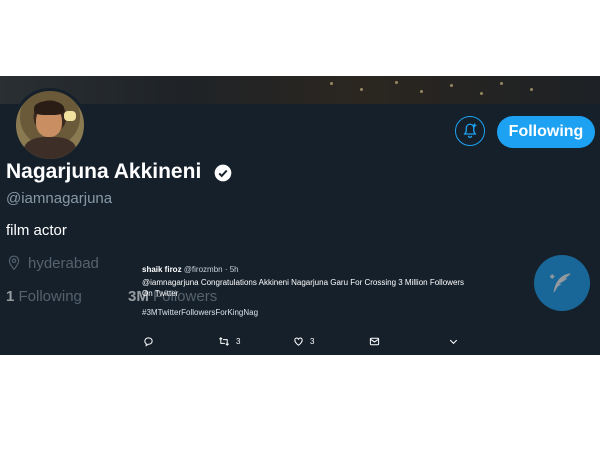 Image resolution: width=600 pixels, height=450 pixels. What do you see at coordinates (312, 341) in the screenshot?
I see `like-count: 3` at bounding box center [312, 341].